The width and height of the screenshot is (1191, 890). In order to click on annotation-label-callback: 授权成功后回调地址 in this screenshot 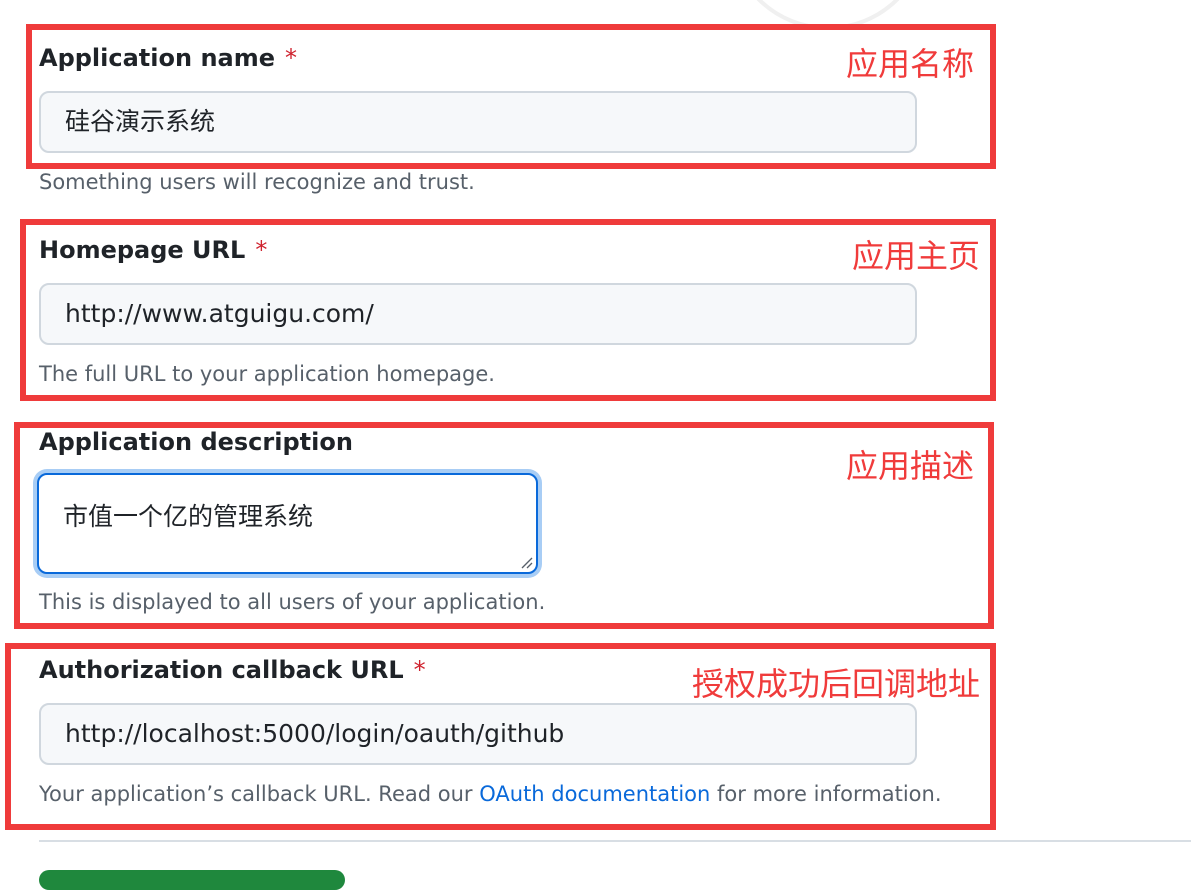, I will do `click(836, 684)`.